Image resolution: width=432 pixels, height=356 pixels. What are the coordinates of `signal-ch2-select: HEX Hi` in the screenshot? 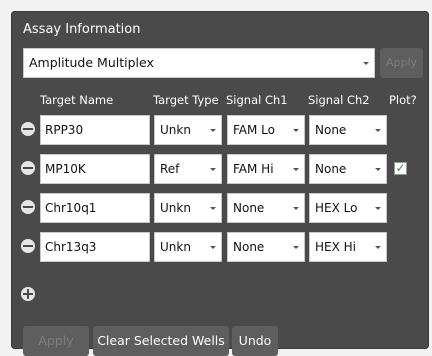 It's located at (348, 247).